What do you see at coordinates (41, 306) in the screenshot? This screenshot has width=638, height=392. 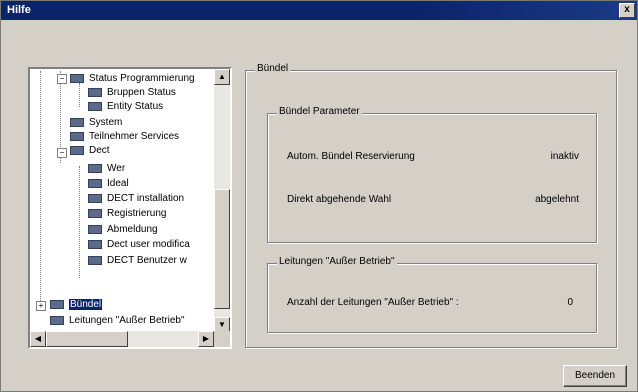 I see `expand-buendel-toggle: +` at bounding box center [41, 306].